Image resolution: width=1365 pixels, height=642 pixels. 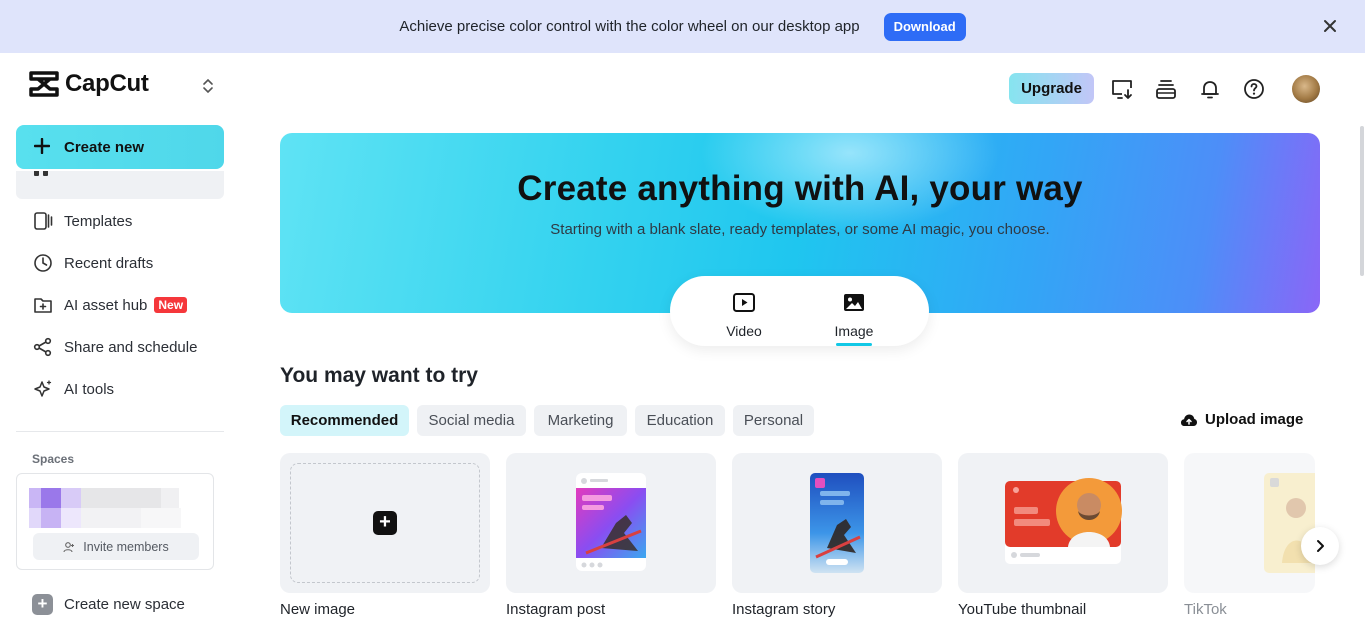 I want to click on capcut-logo-icon, so click(x=44, y=84).